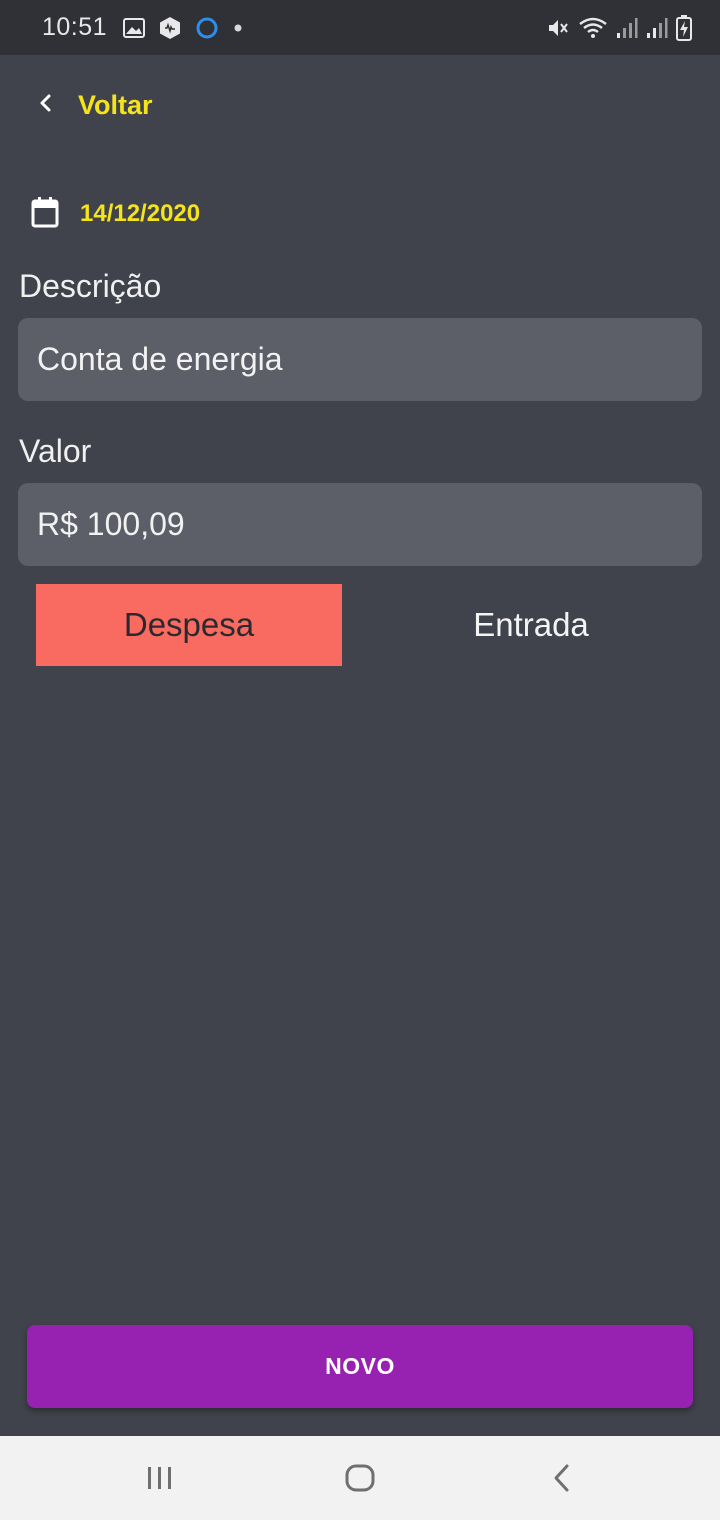 This screenshot has height=1520, width=720. Describe the element at coordinates (189, 625) in the screenshot. I see `expense-toggle-button: Despesa` at that location.